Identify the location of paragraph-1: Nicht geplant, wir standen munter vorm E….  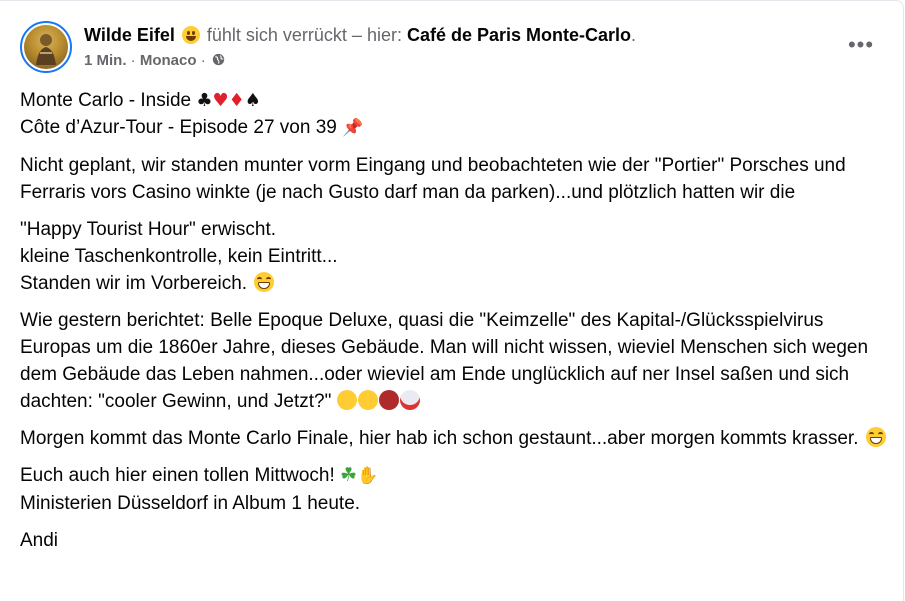
(433, 179).